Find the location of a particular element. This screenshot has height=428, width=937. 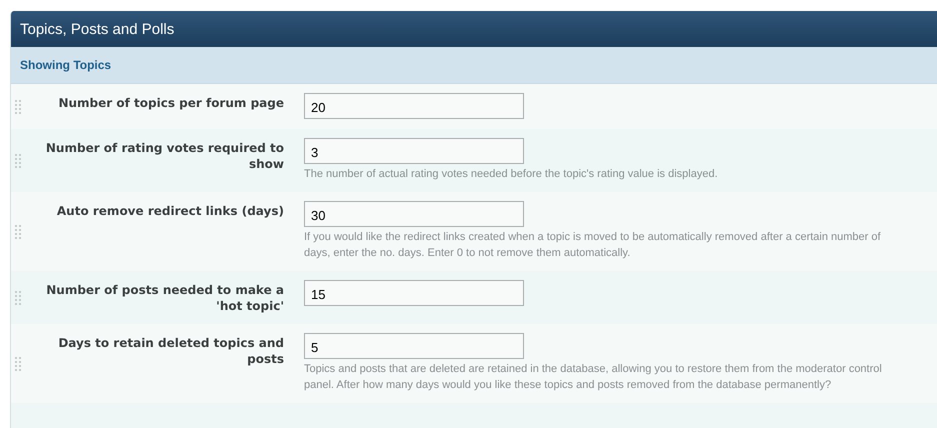

setting-label: Number of topics per forum page is located at coordinates (170, 103).